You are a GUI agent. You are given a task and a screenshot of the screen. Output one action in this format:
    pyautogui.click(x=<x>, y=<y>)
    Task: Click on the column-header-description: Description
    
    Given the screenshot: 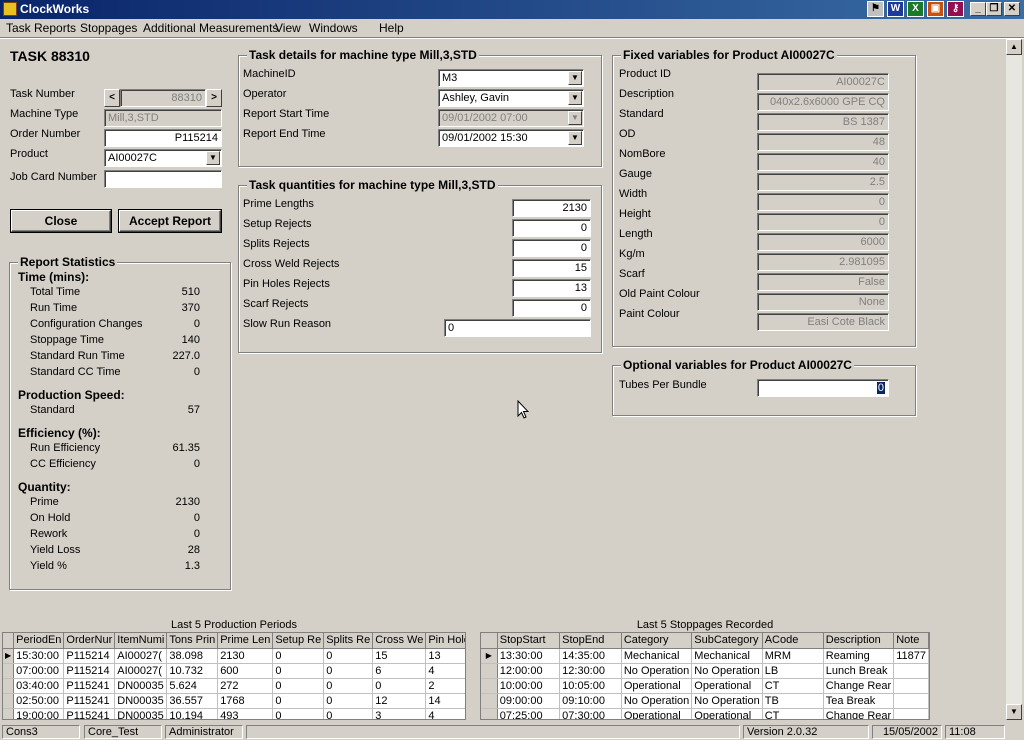 What is the action you would take?
    pyautogui.click(x=859, y=641)
    